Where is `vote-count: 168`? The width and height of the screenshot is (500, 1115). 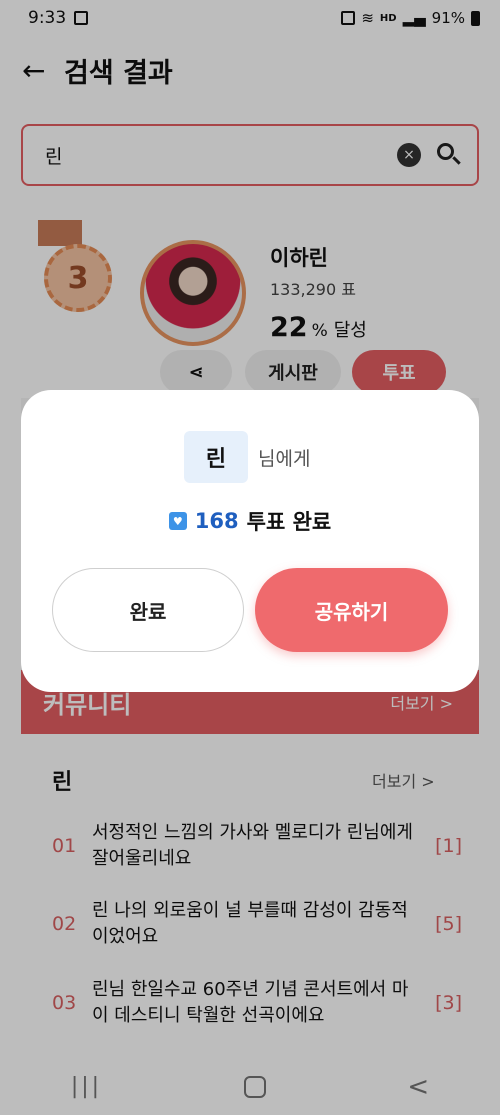 vote-count: 168 is located at coordinates (216, 521).